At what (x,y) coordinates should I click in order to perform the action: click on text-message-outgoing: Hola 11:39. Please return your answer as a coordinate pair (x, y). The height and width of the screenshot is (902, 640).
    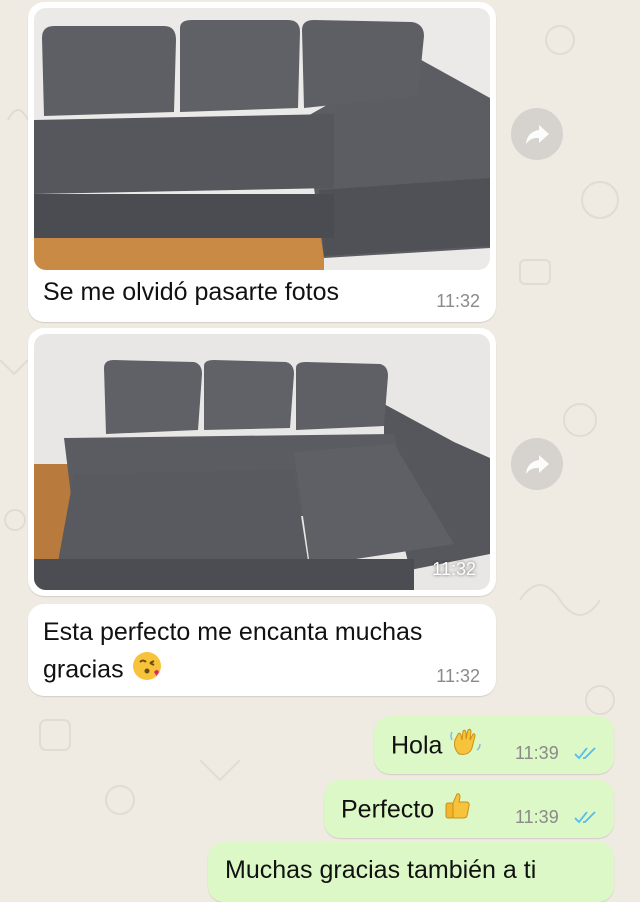
    Looking at the image, I should click on (494, 745).